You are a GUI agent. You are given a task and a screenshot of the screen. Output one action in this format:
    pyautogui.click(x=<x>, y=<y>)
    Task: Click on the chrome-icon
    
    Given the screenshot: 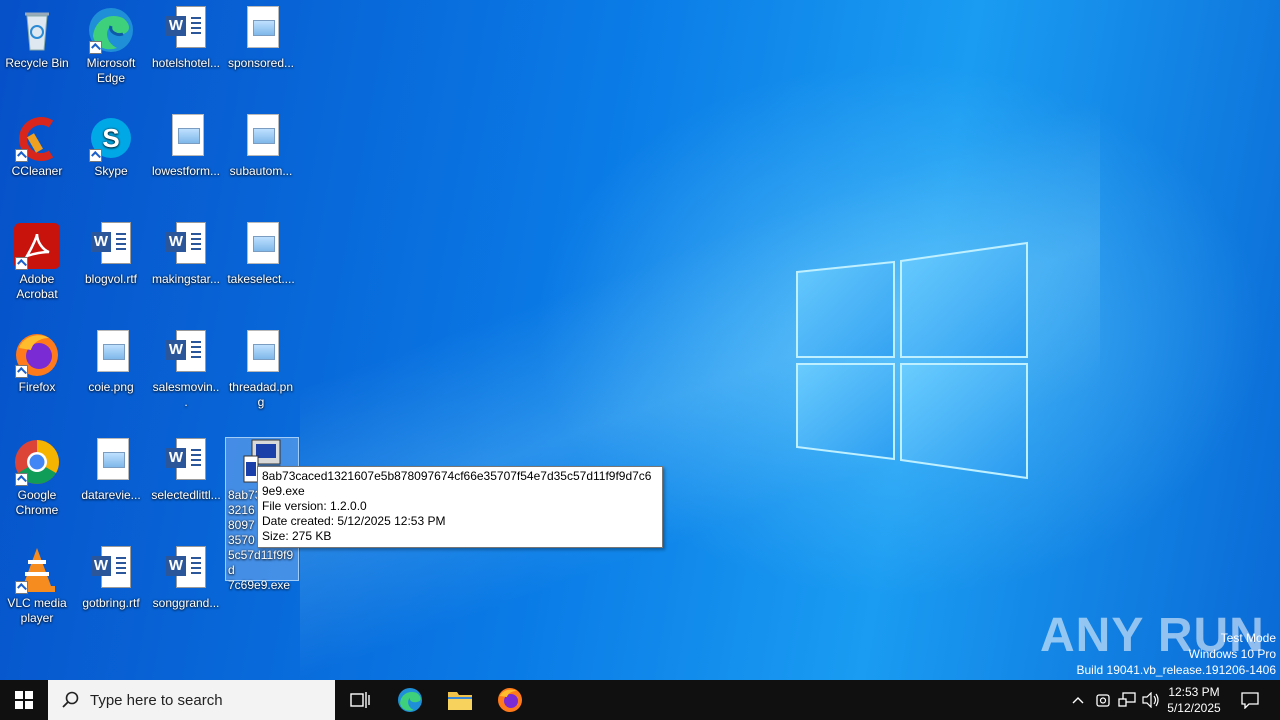 What is the action you would take?
    pyautogui.click(x=37, y=462)
    